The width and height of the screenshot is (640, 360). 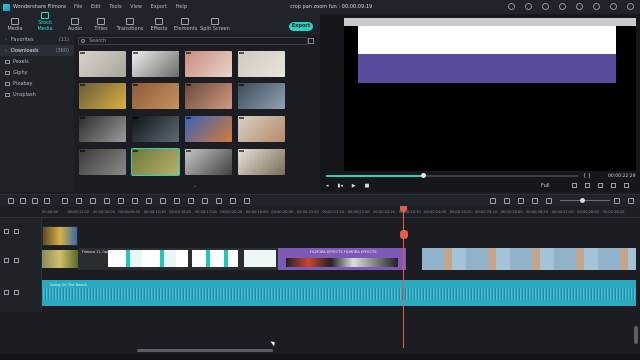 I want to click on clip-beach-video, so click(x=529, y=259).